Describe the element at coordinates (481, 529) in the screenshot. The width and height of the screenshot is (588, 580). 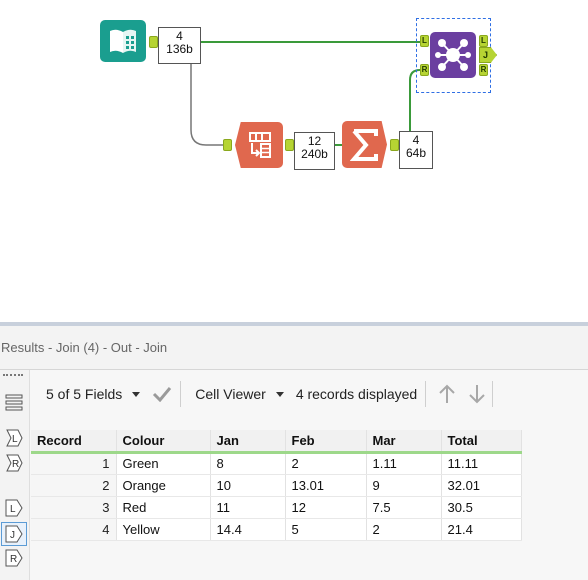
I see `total-cell: 21.4` at that location.